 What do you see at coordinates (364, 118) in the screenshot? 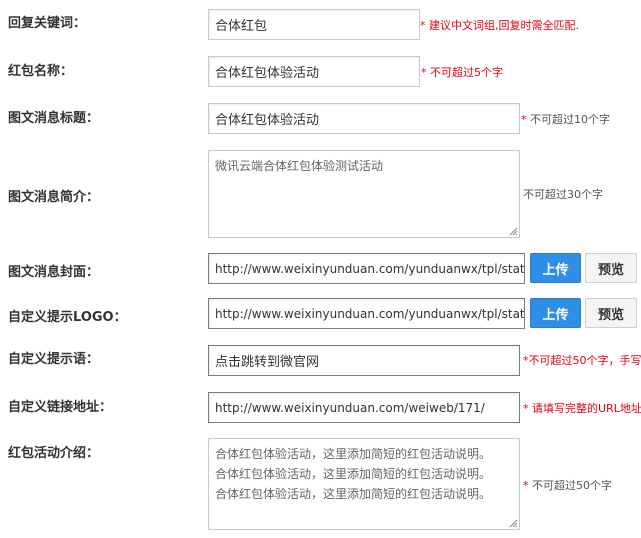
I see `news-title-input: 合体红包体验活动` at bounding box center [364, 118].